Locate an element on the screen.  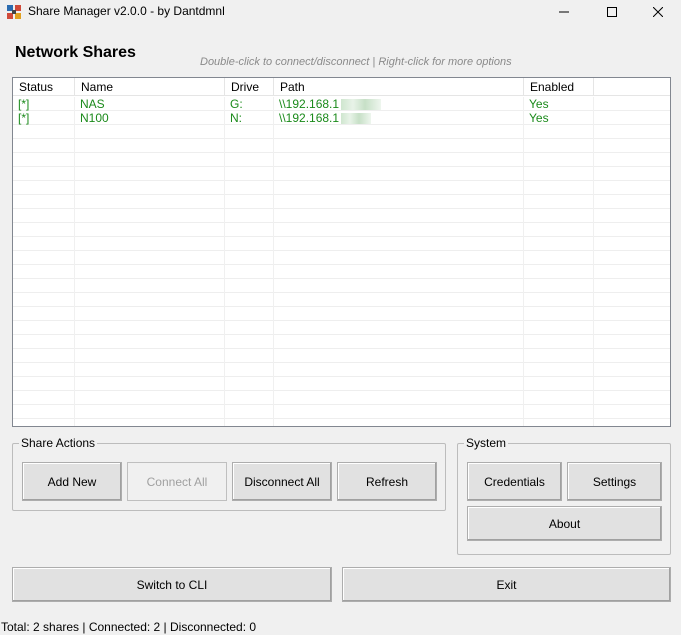
window-title: Share Manager v2.0.0 - by Dantdmnl is located at coordinates (126, 11).